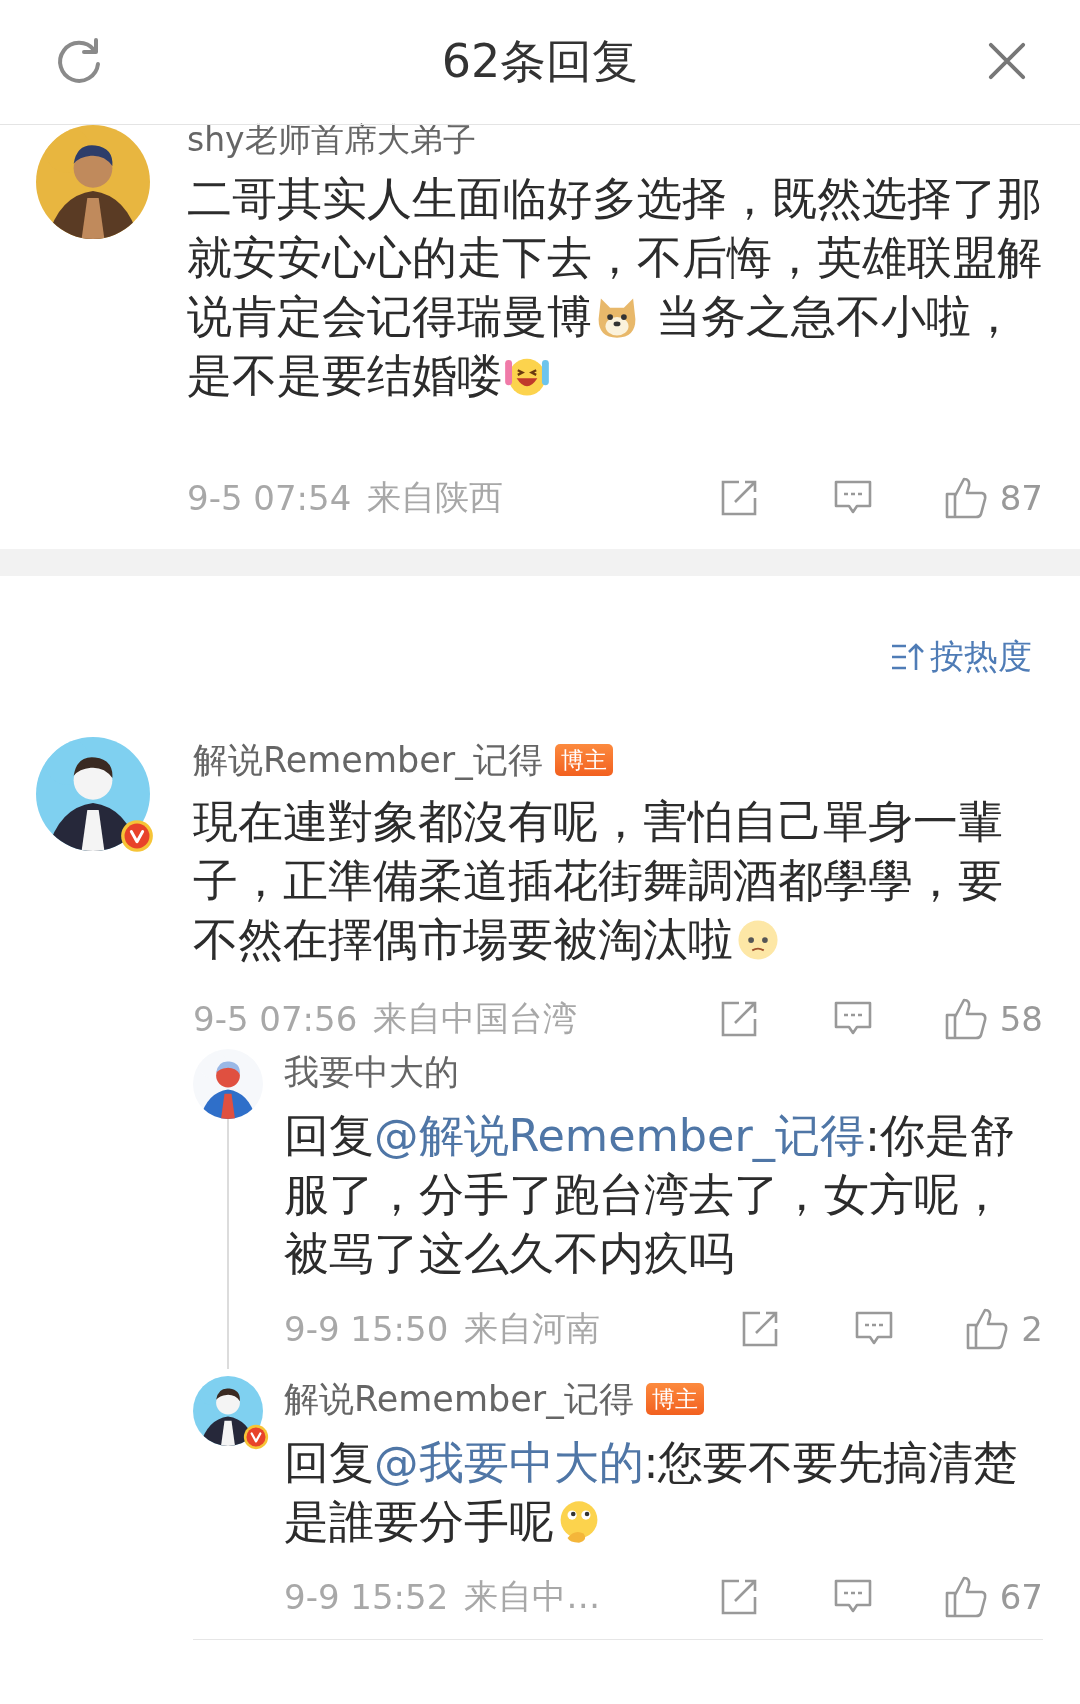 Image resolution: width=1080 pixels, height=1704 pixels. Describe the element at coordinates (269, 498) in the screenshot. I see `comment-time: 9-5 07:54` at that location.